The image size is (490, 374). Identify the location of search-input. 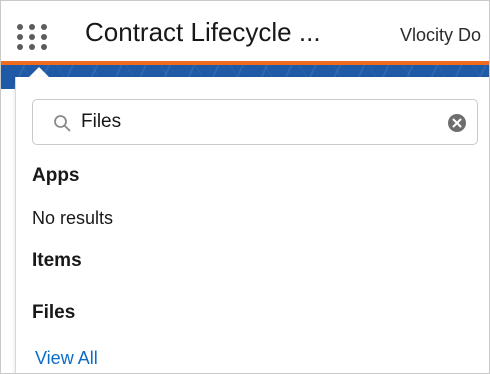
(251, 122).